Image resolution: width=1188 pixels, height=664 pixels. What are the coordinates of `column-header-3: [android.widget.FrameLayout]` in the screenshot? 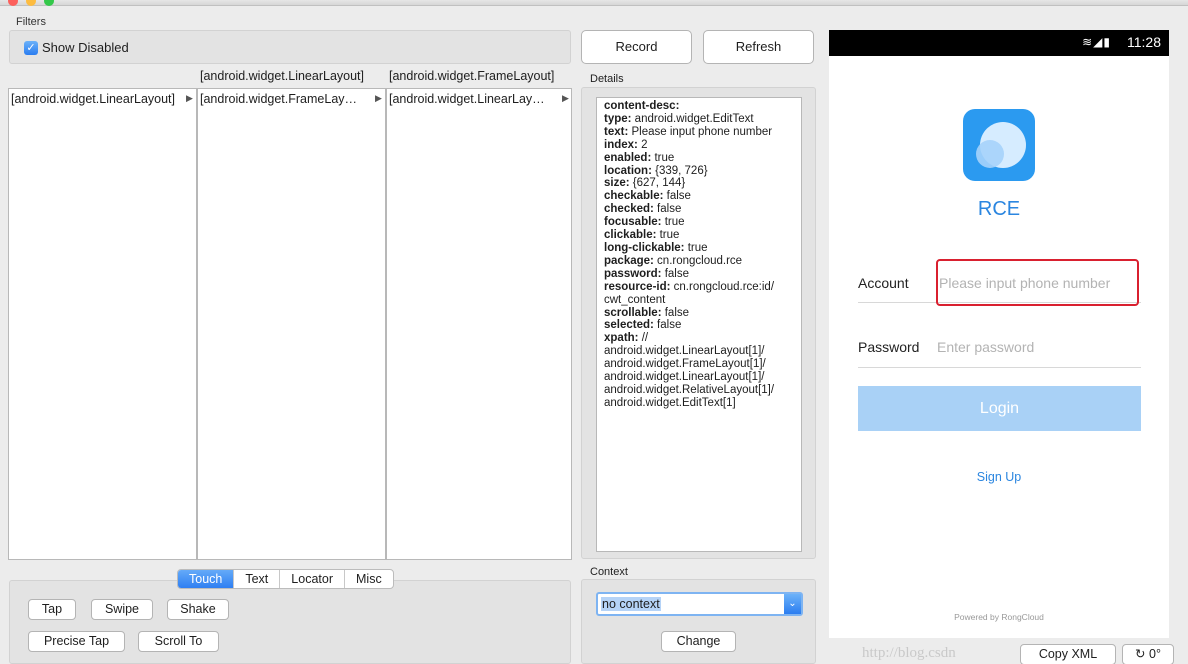 It's located at (472, 76).